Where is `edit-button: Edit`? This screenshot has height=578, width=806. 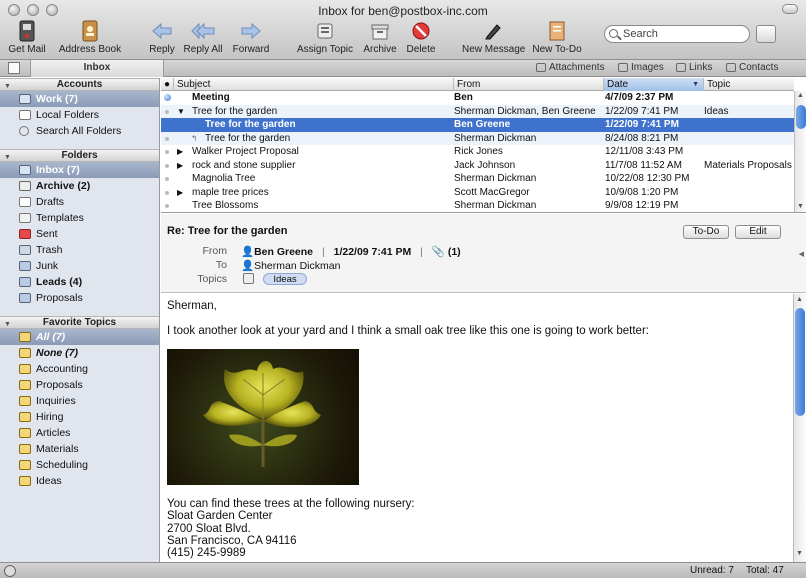
edit-button: Edit is located at coordinates (758, 232).